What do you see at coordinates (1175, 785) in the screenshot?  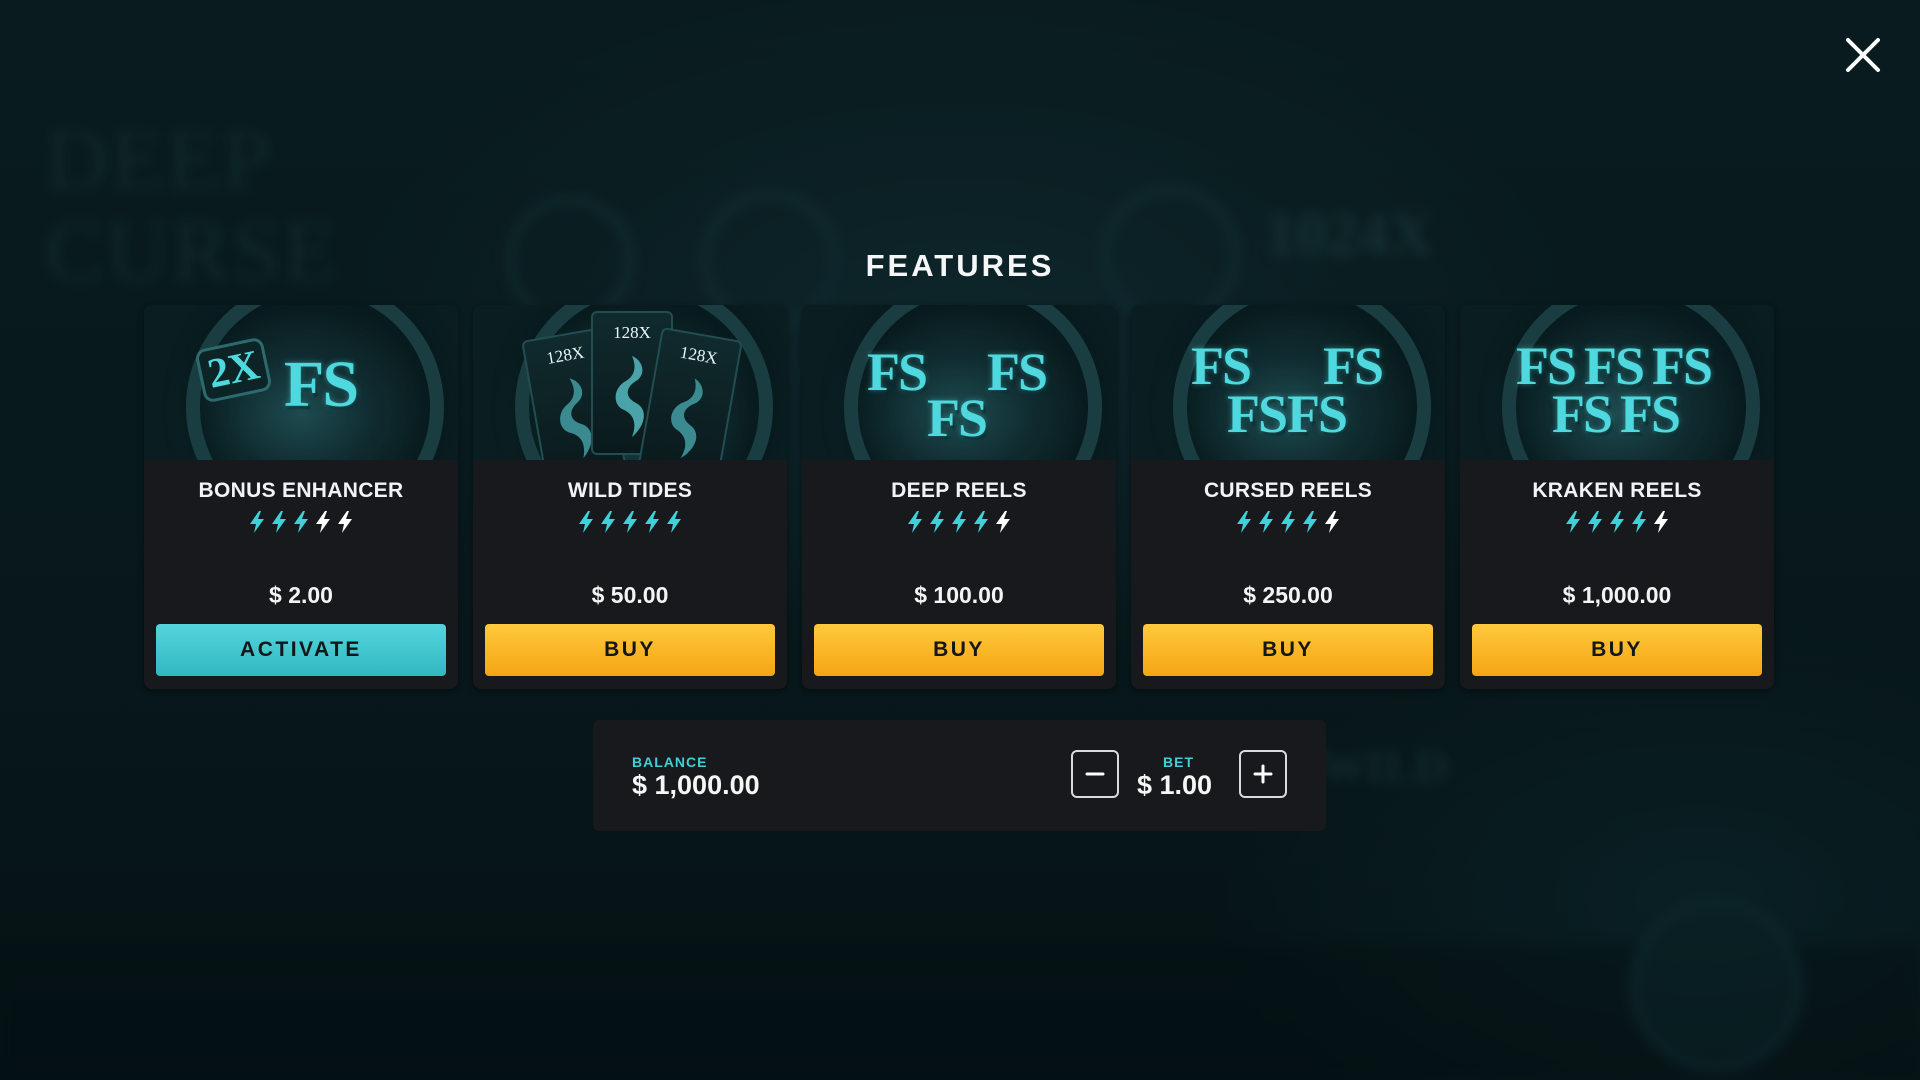 I see `bet-value: $ 1.00` at bounding box center [1175, 785].